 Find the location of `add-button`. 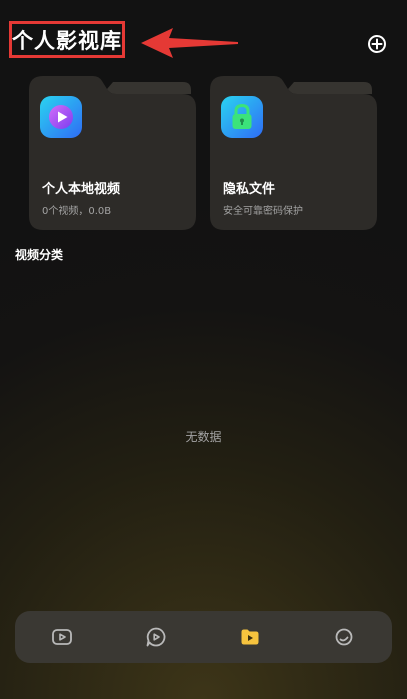

add-button is located at coordinates (377, 44).